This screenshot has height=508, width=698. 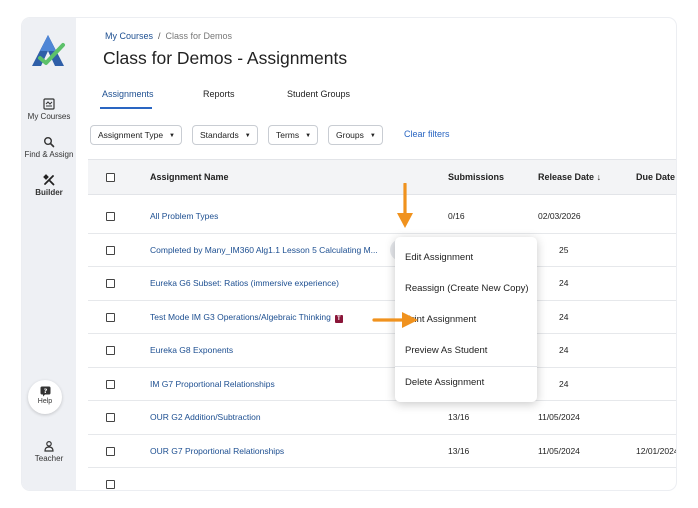 I want to click on tools-icon, so click(x=49, y=180).